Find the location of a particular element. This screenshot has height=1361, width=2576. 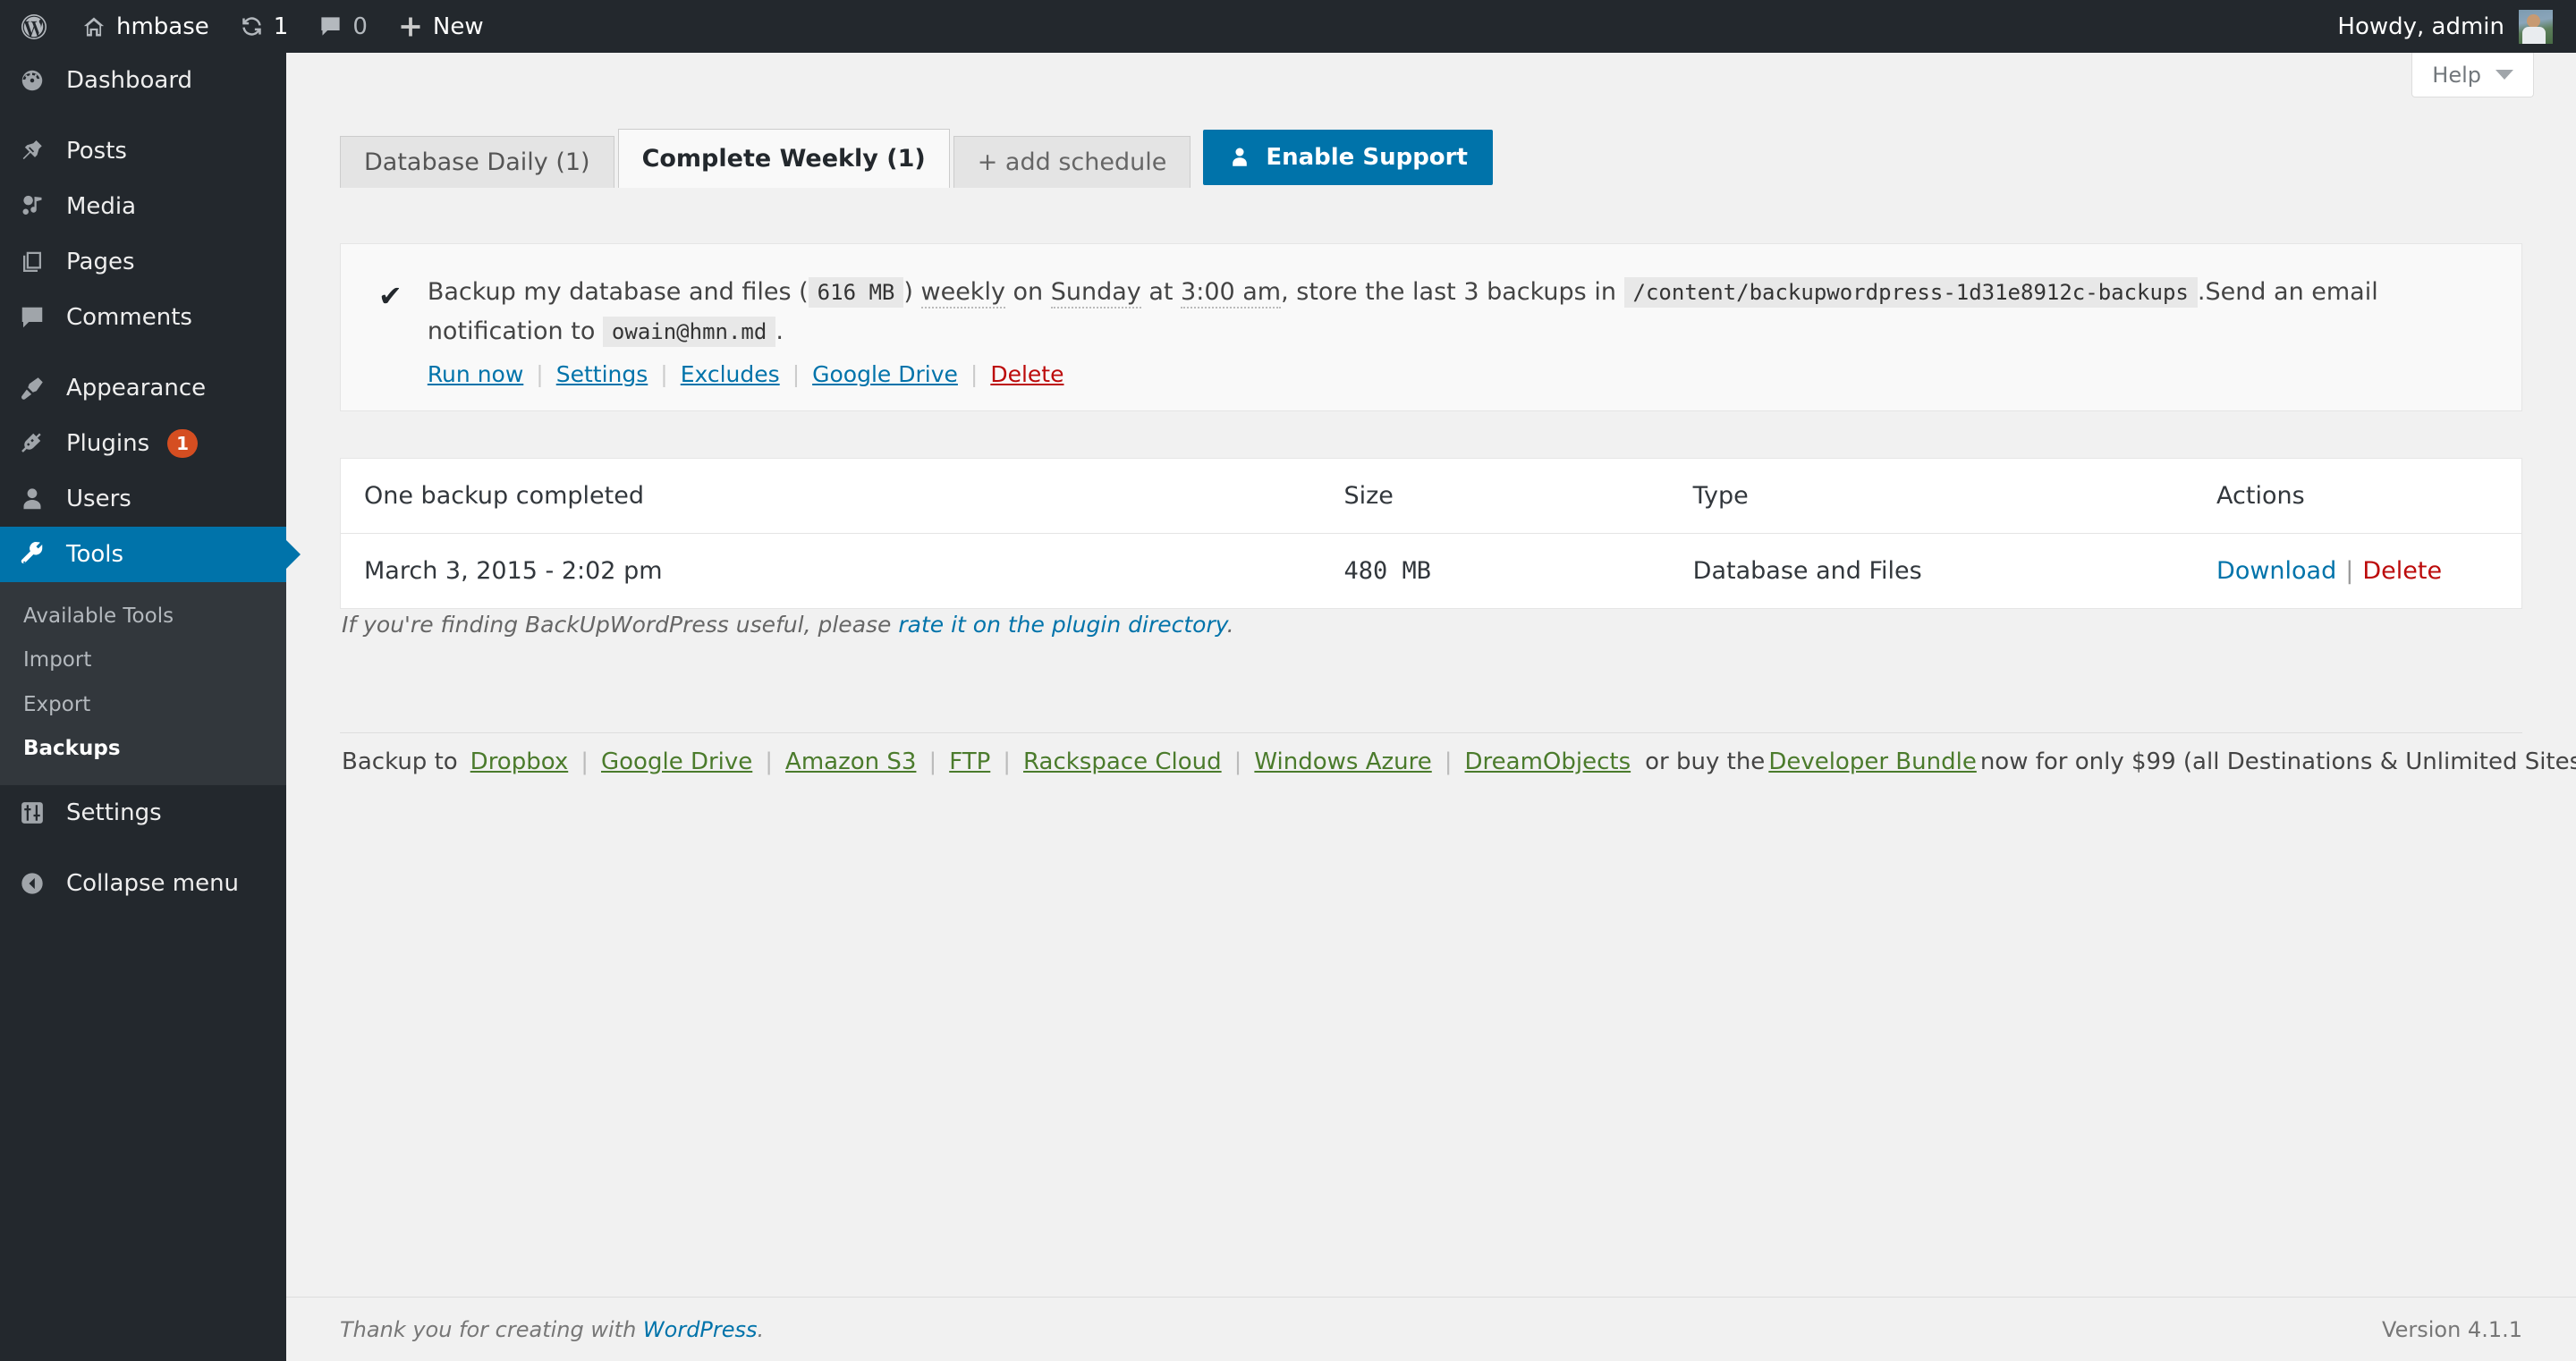

sidebar-item-label: Dashboard is located at coordinates (129, 80).